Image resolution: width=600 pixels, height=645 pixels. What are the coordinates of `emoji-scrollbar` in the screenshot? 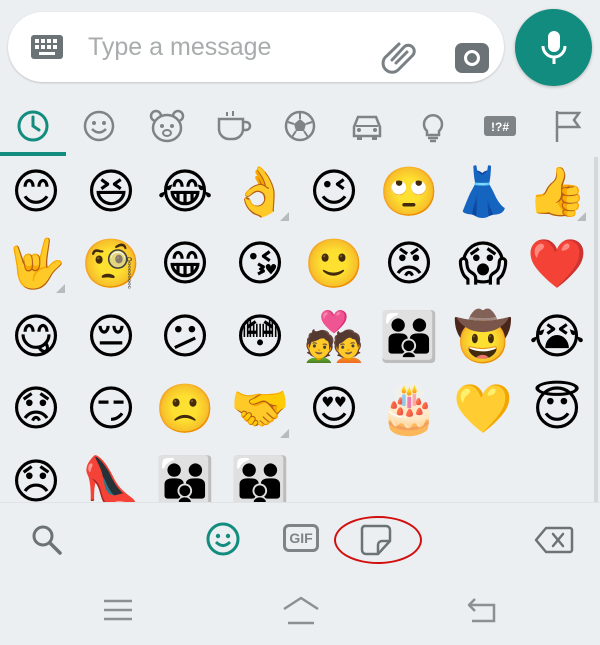 It's located at (596, 329).